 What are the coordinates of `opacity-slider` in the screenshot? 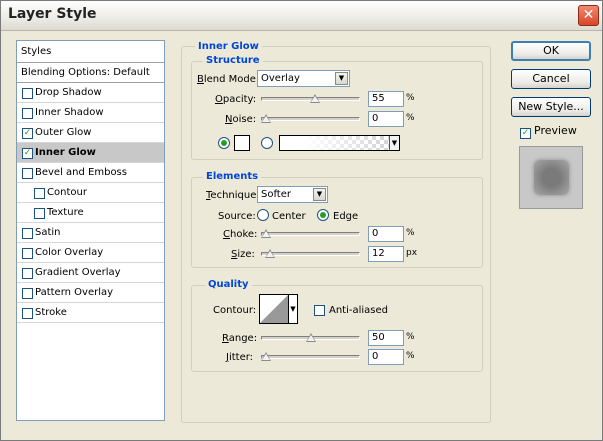 It's located at (310, 99).